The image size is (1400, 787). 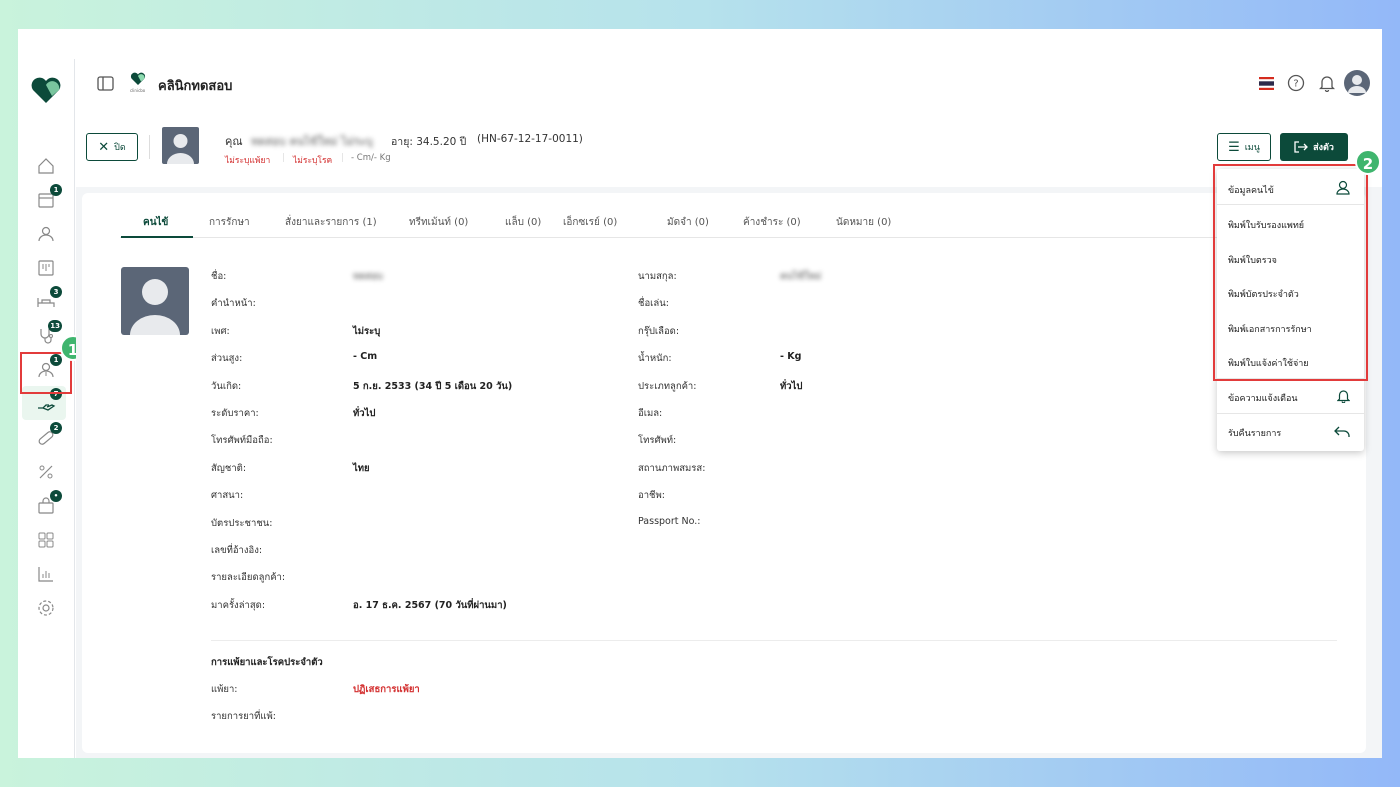 I want to click on user-icon, so click(x=46, y=234).